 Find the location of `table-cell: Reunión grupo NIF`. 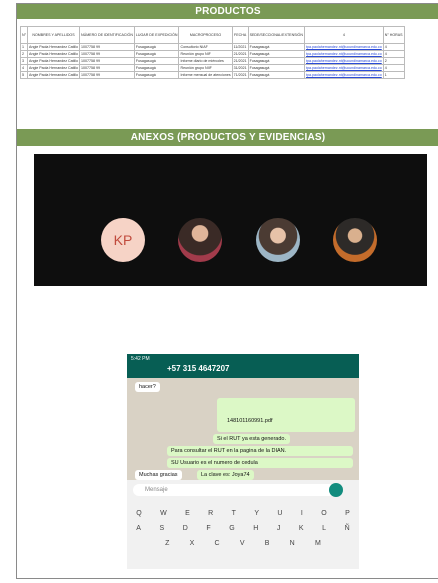

table-cell: Reunión grupo NIF is located at coordinates (205, 54).